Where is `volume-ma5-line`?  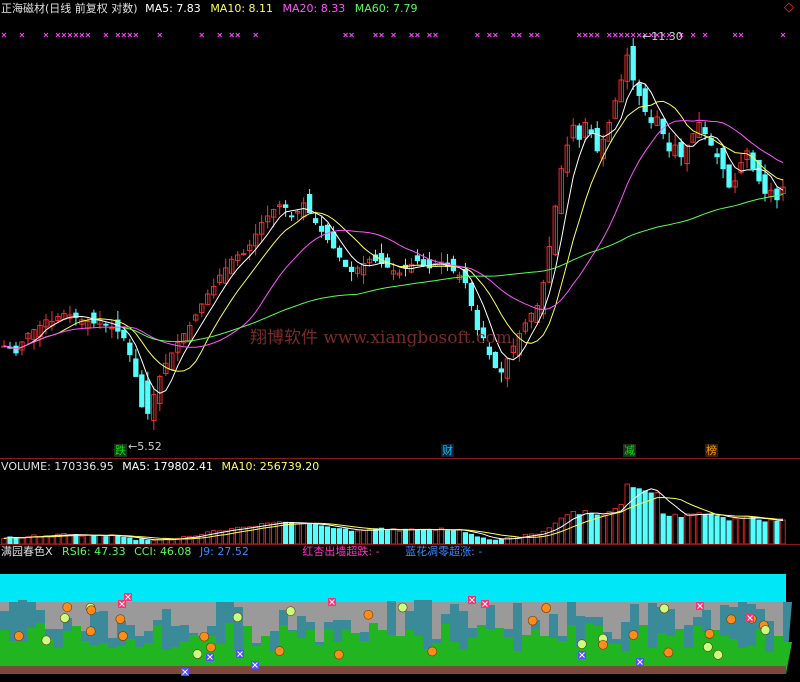
volume-ma5-line is located at coordinates (393, 514).